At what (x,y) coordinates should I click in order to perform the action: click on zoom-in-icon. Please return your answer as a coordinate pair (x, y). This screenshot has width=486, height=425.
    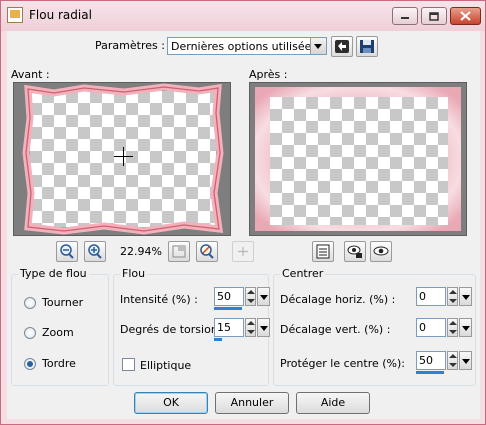
    Looking at the image, I should click on (95, 251).